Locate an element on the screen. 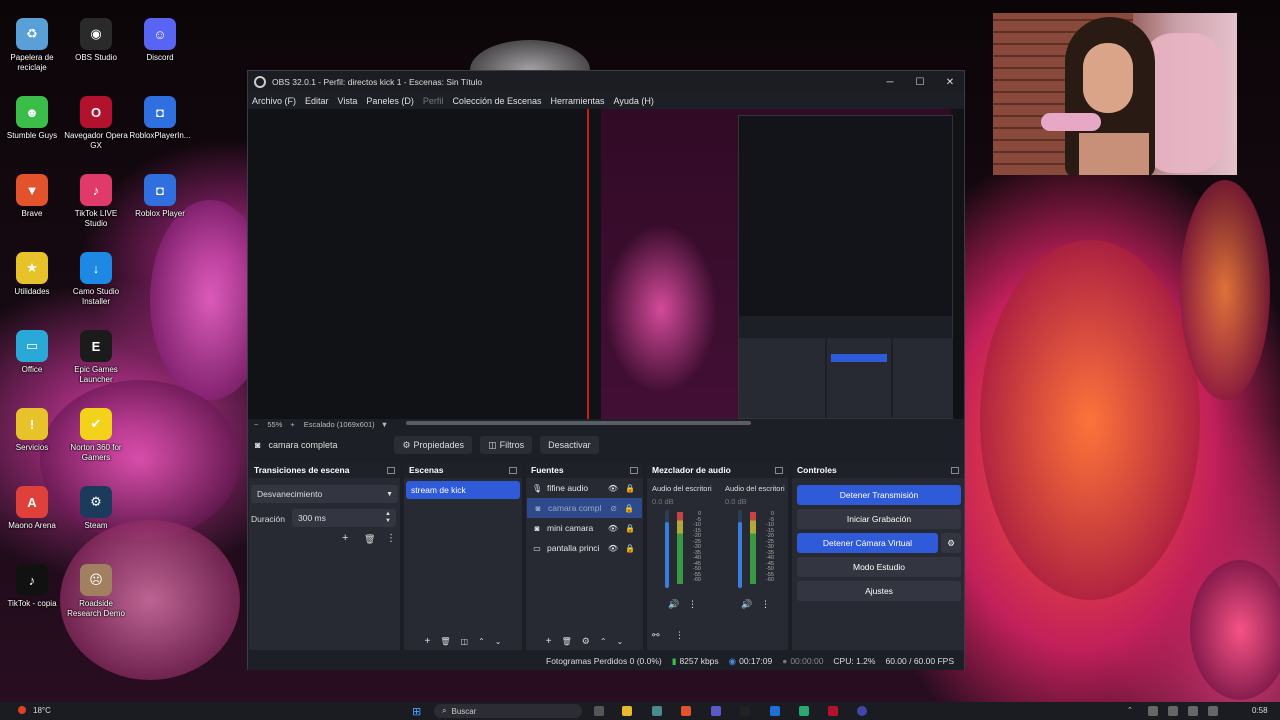 This screenshot has height=720, width=1280. brave-icon is located at coordinates (686, 711).